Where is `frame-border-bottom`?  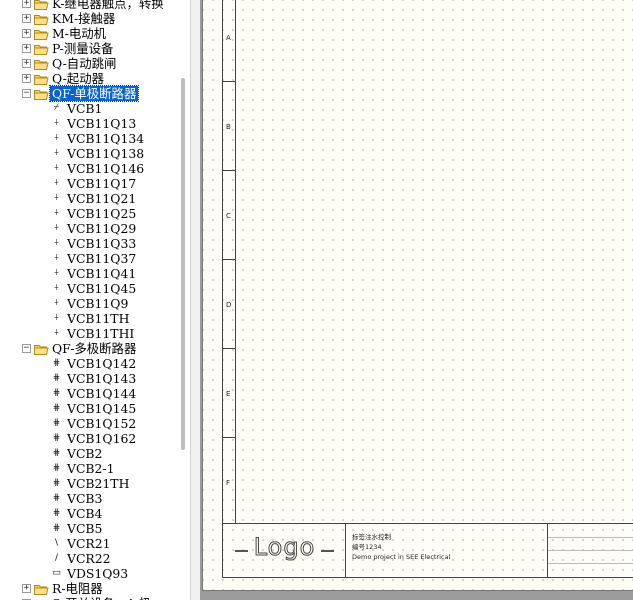 frame-border-bottom is located at coordinates (427, 577).